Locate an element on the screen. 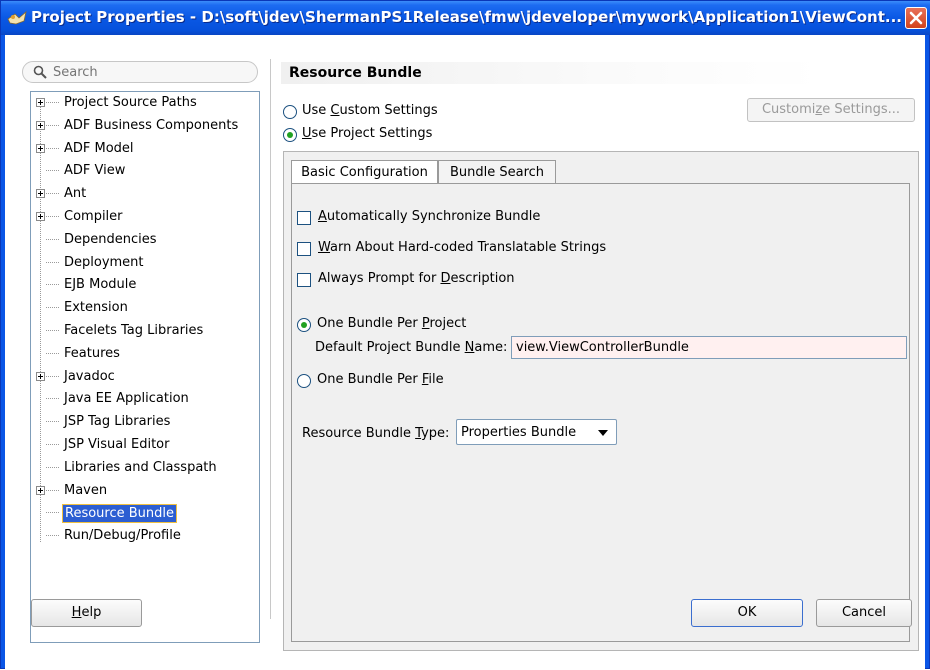 Image resolution: width=930 pixels, height=670 pixels. tree-item-label: Extension is located at coordinates (96, 308).